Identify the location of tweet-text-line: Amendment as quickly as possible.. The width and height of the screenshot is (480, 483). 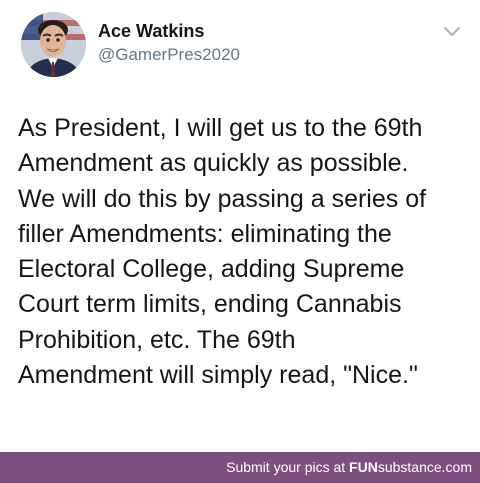
(213, 163).